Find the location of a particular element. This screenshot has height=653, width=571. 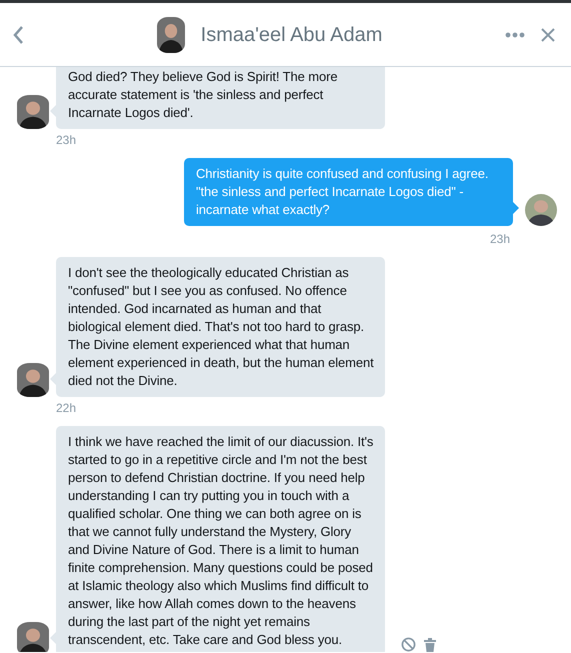

message-bubble: Christianity is quite confused and confusing I agree. "the sinless and perfect Incarnate Logos died" - incarnate what exactly? is located at coordinates (348, 192).